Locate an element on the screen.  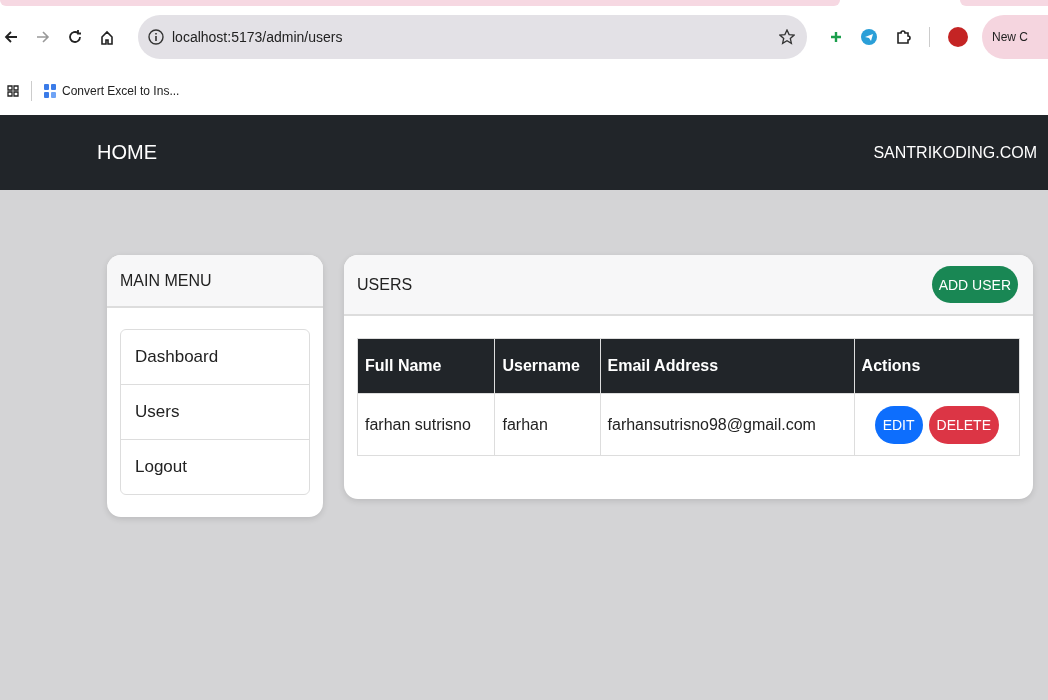
avatar-icon is located at coordinates (958, 37).